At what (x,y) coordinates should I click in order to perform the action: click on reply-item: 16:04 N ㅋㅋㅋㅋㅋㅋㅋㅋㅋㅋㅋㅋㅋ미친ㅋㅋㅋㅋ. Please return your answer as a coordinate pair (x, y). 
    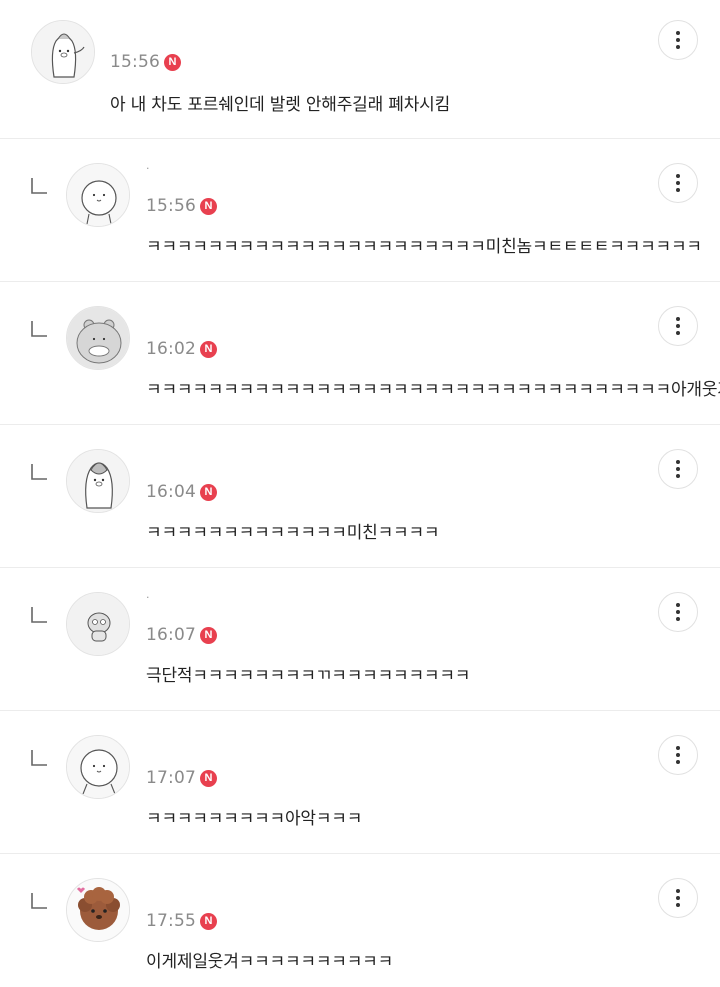
    Looking at the image, I should click on (360, 496).